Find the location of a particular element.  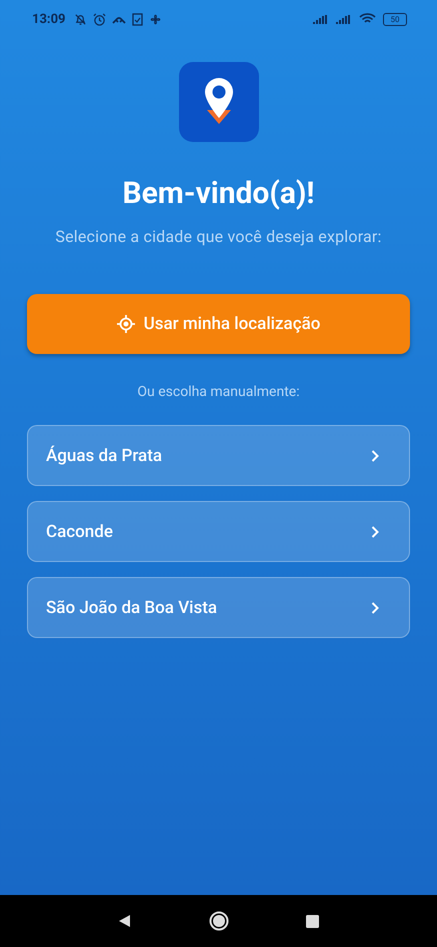

alarm-icon is located at coordinates (99, 19).